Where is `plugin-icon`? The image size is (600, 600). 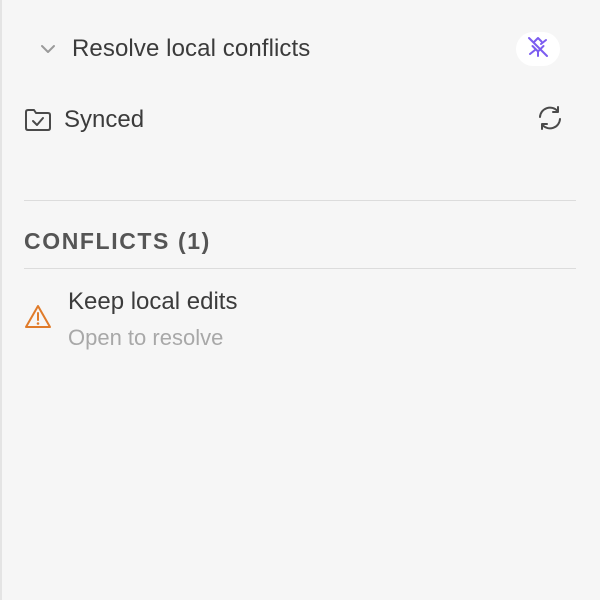 plugin-icon is located at coordinates (538, 49).